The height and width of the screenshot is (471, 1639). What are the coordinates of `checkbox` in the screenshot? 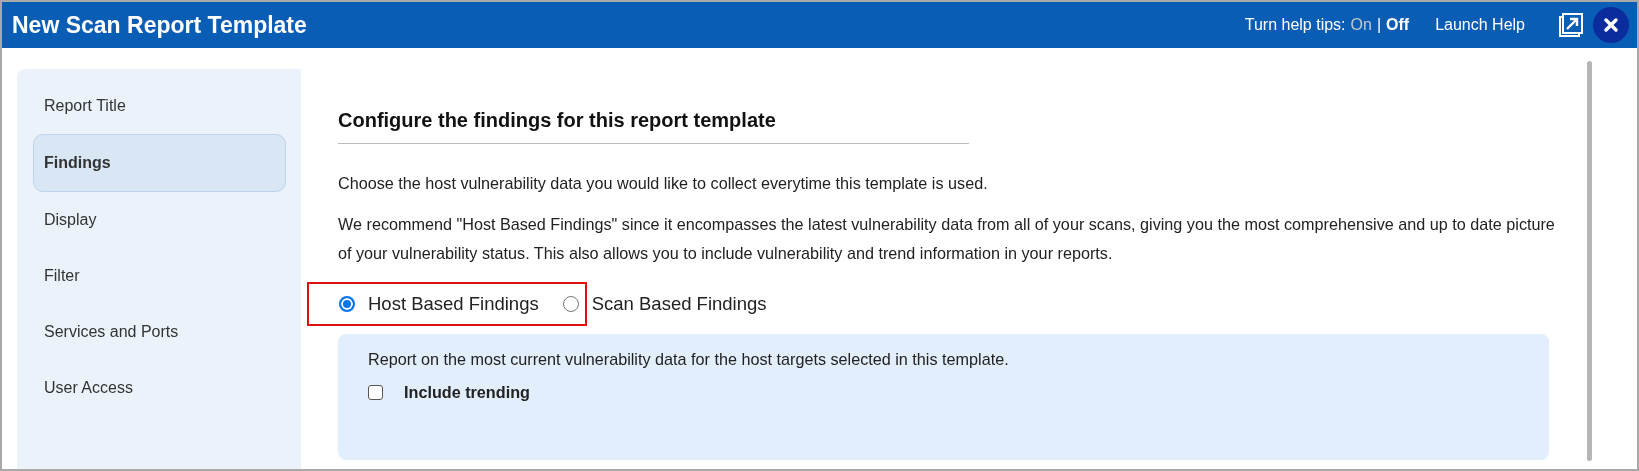 It's located at (375, 392).